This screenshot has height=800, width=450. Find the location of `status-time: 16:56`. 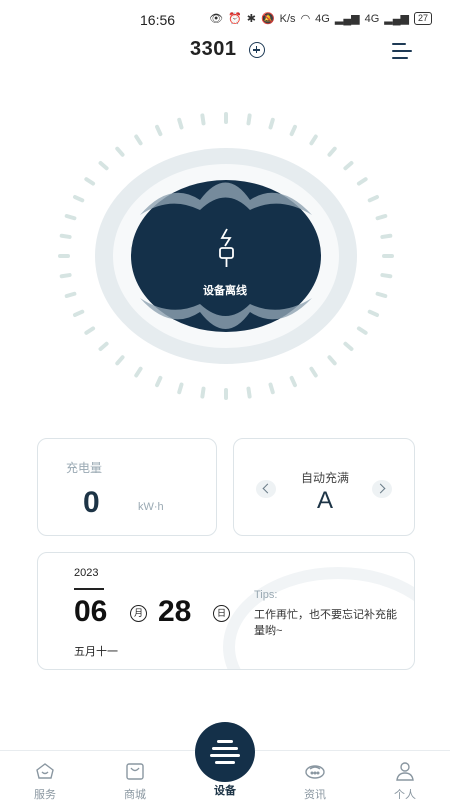

status-time: 16:56 is located at coordinates (158, 20).